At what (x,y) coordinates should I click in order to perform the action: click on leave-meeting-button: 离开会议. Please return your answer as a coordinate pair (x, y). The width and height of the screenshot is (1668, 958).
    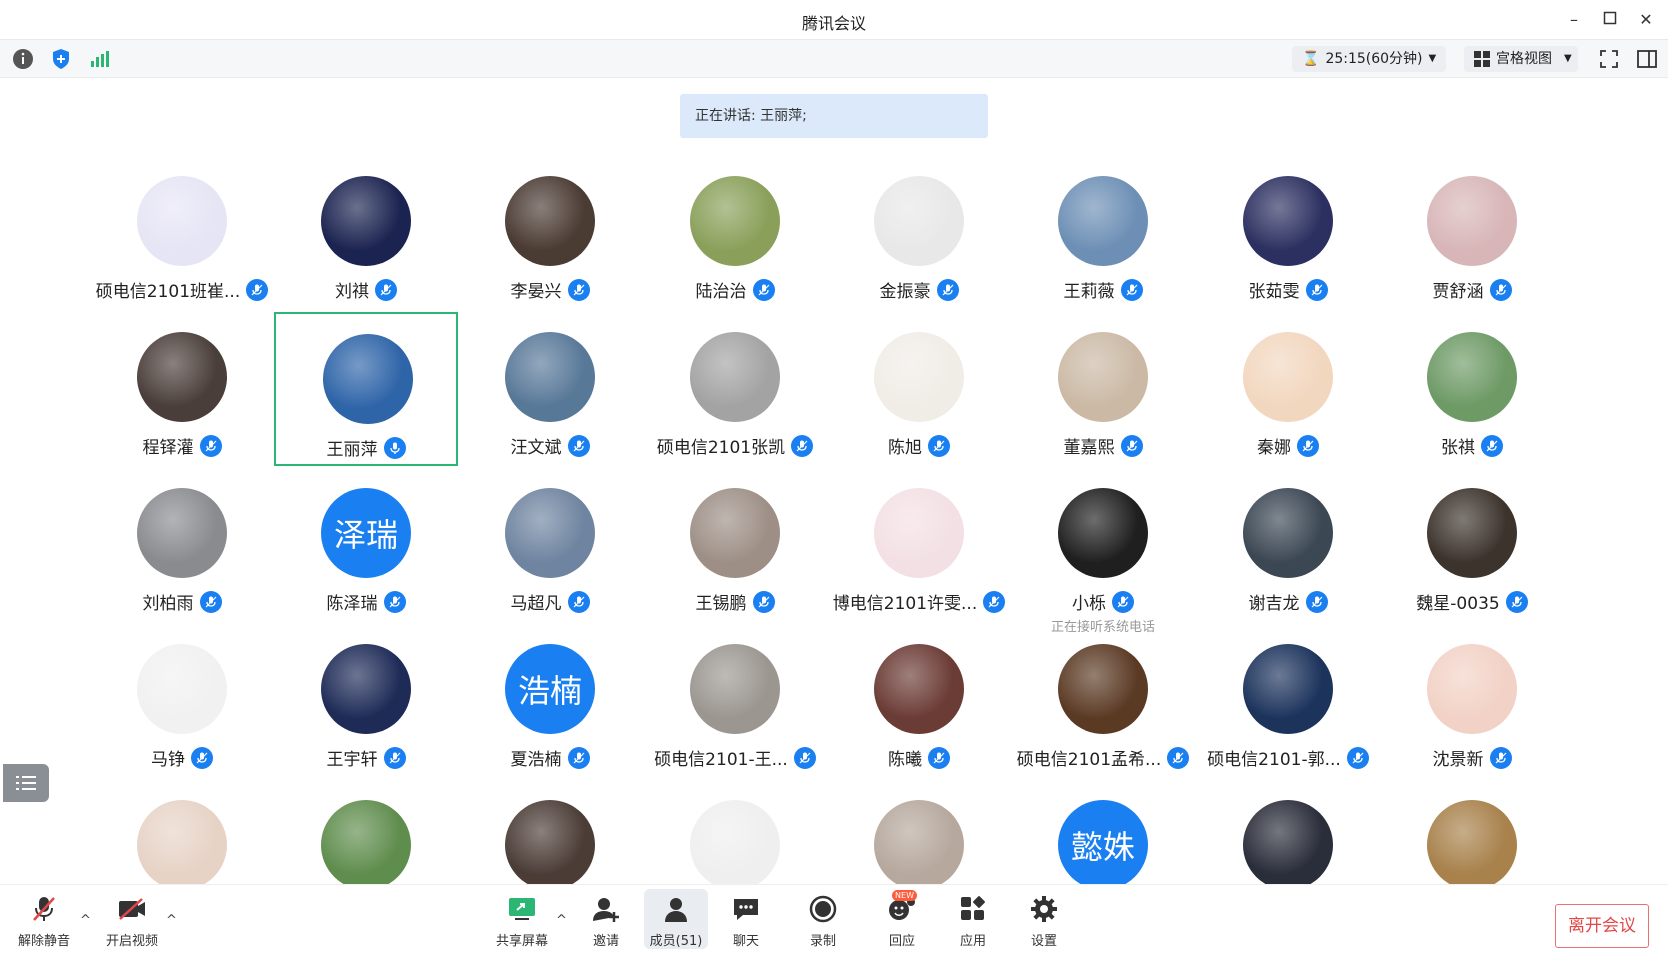
    Looking at the image, I should click on (1602, 926).